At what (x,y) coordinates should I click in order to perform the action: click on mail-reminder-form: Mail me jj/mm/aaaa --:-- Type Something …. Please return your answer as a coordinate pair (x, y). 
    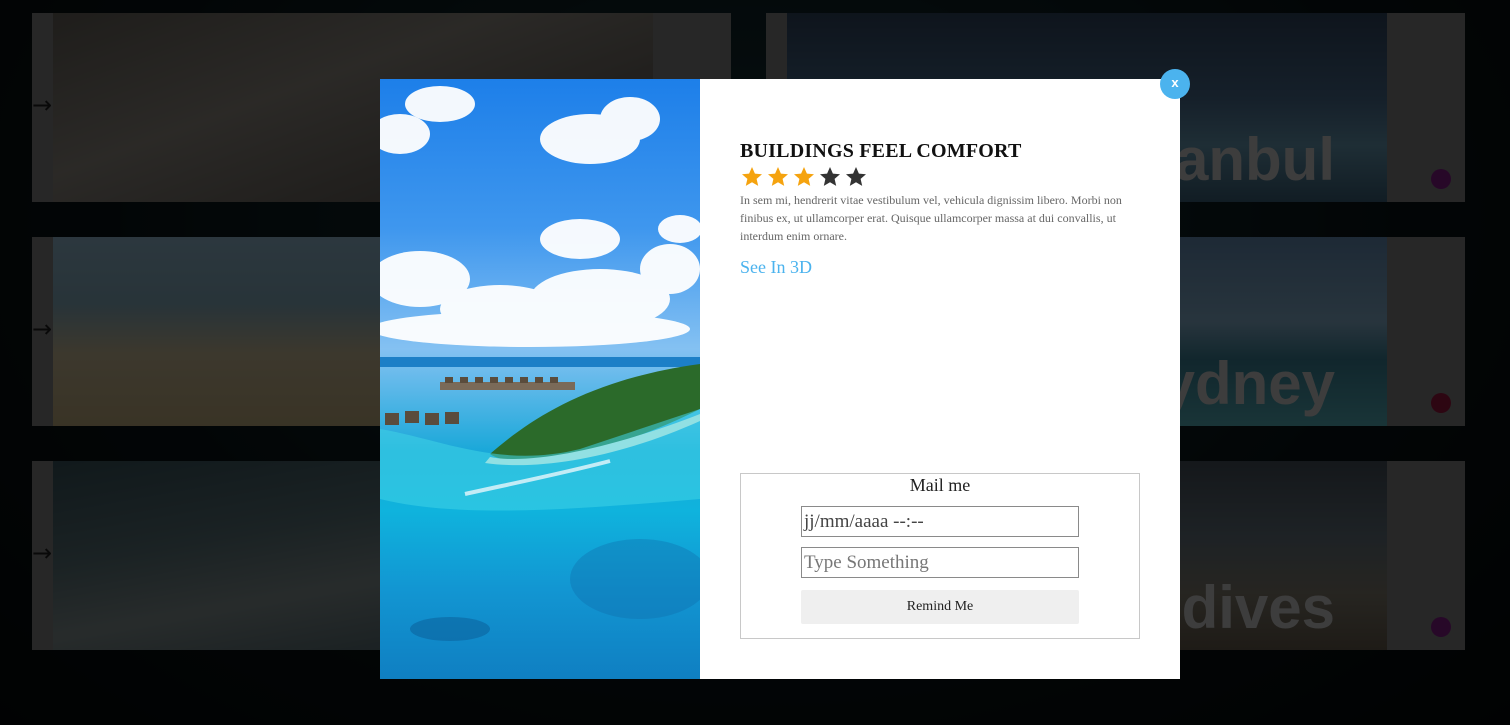
    Looking at the image, I should click on (940, 556).